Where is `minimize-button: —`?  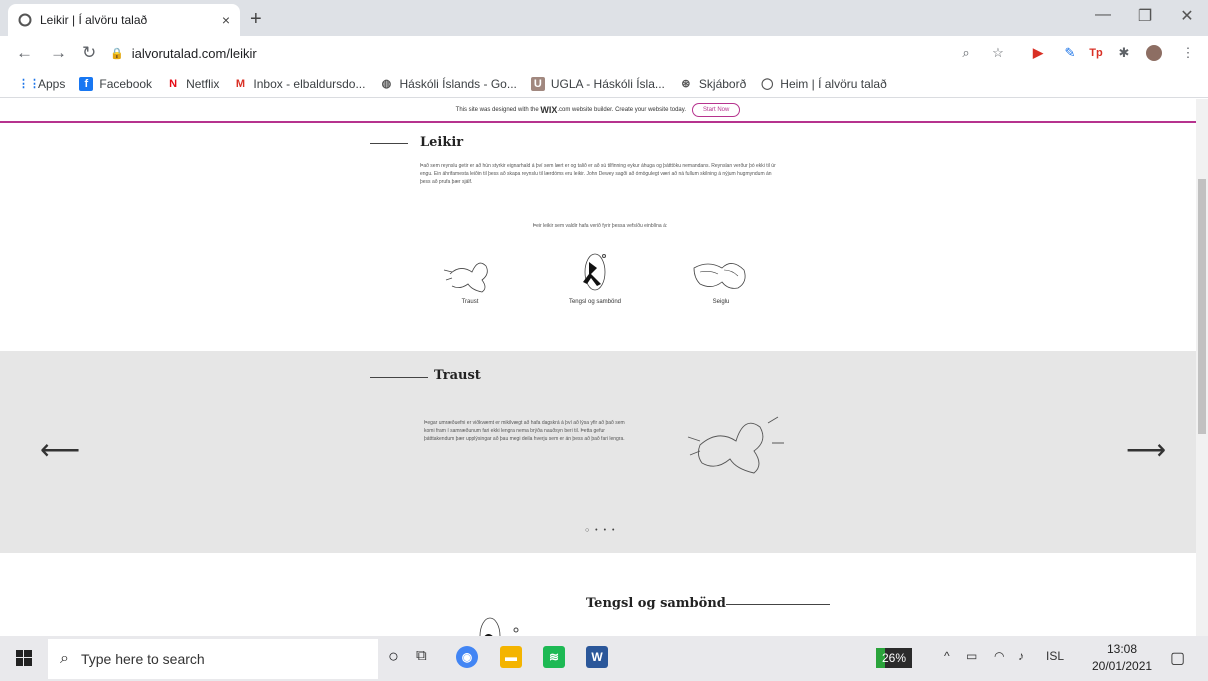 minimize-button: — is located at coordinates (1103, 15).